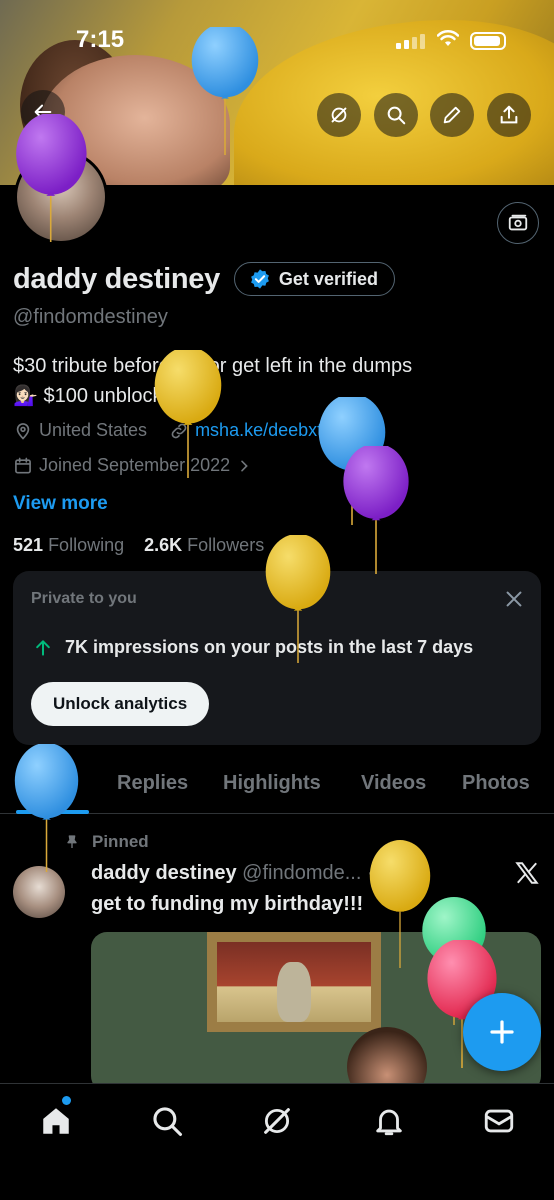 The width and height of the screenshot is (554, 1200). What do you see at coordinates (84, 598) in the screenshot?
I see `analytics-card-title: Private to you` at bounding box center [84, 598].